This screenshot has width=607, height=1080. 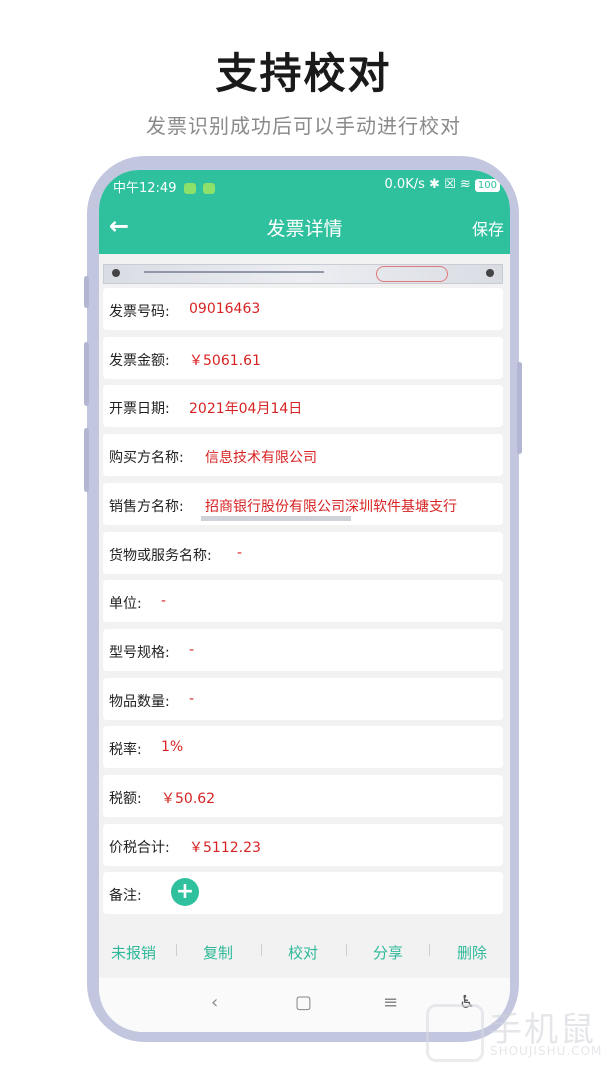 What do you see at coordinates (388, 952) in the screenshot?
I see `share-button: 分享` at bounding box center [388, 952].